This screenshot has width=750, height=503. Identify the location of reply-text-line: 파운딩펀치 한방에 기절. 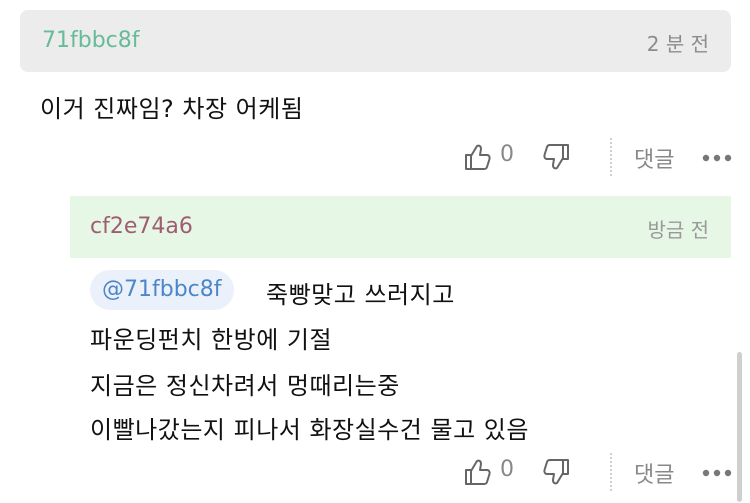
(211, 340).